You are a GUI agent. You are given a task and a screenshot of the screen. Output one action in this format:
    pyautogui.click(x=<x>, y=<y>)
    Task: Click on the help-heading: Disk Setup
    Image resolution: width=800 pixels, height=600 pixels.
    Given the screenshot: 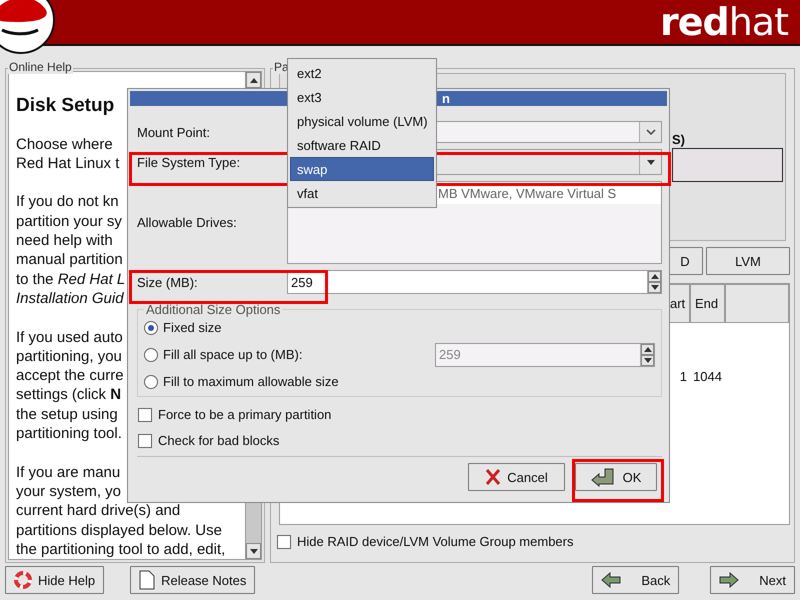 What is the action you would take?
    pyautogui.click(x=65, y=106)
    